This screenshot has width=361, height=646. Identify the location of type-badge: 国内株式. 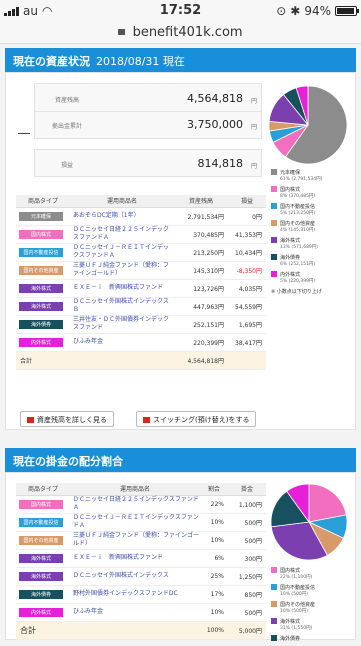
(41, 504).